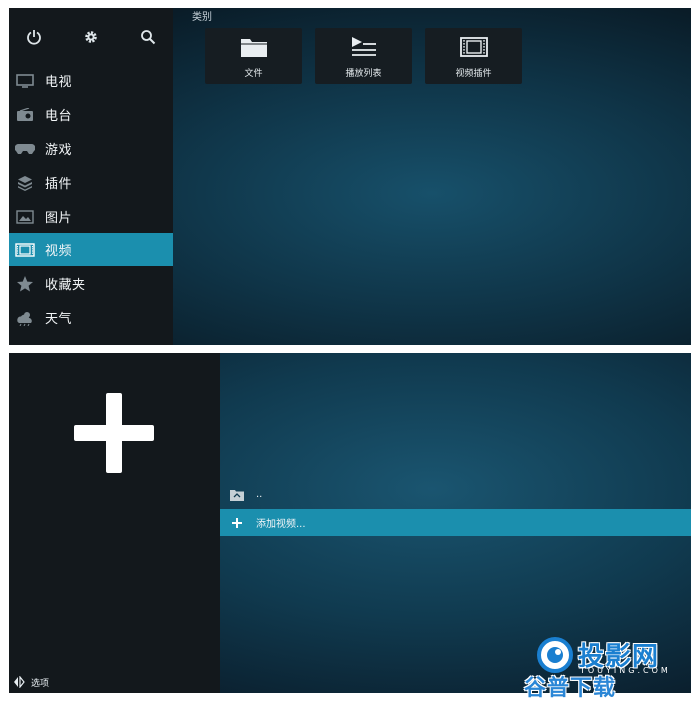  Describe the element at coordinates (570, 688) in the screenshot. I see `watermark-sub: 谷普下载` at that location.